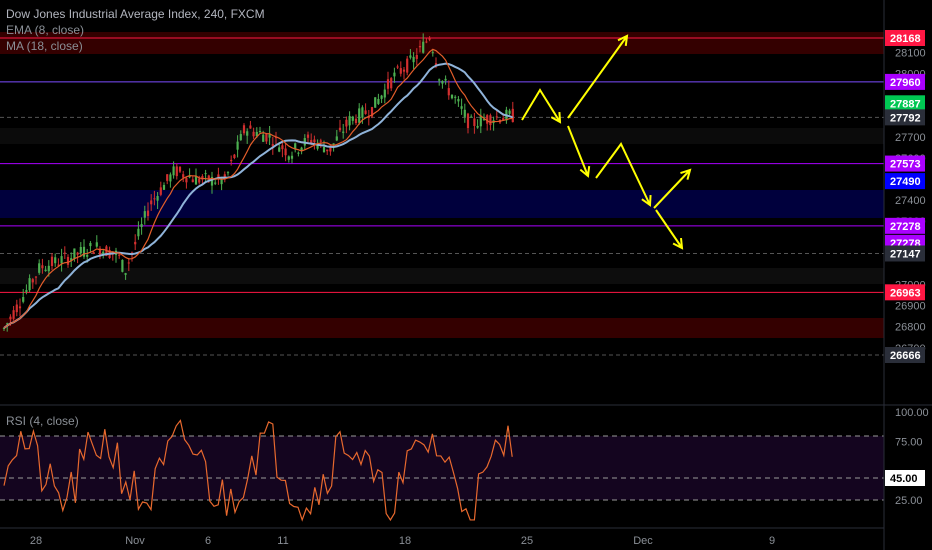  Describe the element at coordinates (135, 541) in the screenshot. I see `time-tick-label: Nov` at that location.